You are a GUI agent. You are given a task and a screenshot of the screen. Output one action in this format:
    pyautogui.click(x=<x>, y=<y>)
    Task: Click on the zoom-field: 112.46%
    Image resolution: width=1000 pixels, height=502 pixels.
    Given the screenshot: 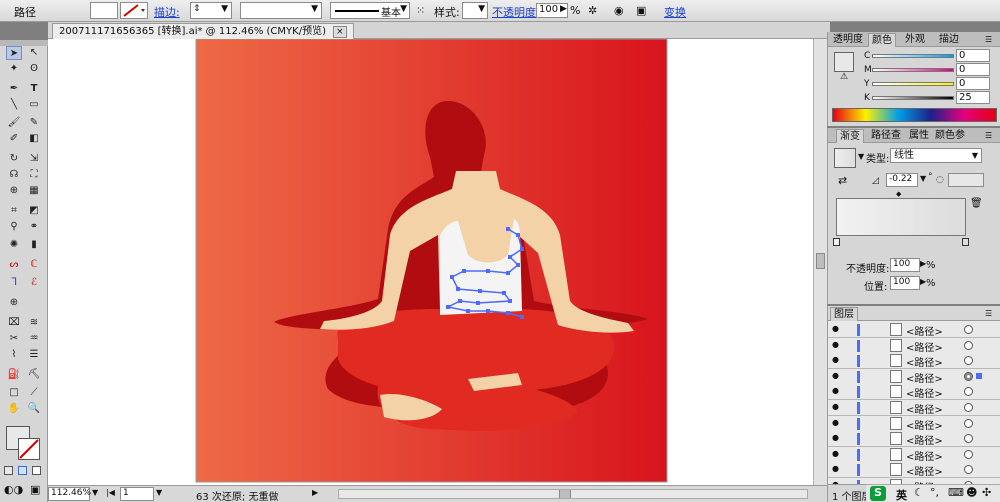 What is the action you would take?
    pyautogui.click(x=69, y=494)
    